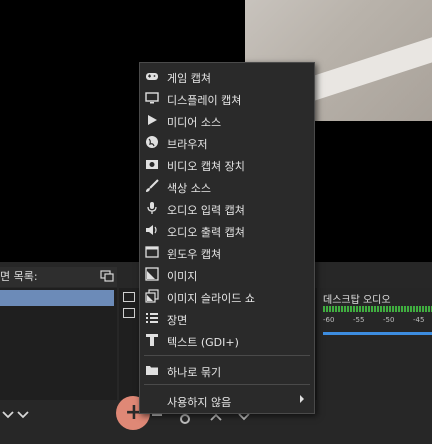  I want to click on audio-tick: -50, so click(389, 320).